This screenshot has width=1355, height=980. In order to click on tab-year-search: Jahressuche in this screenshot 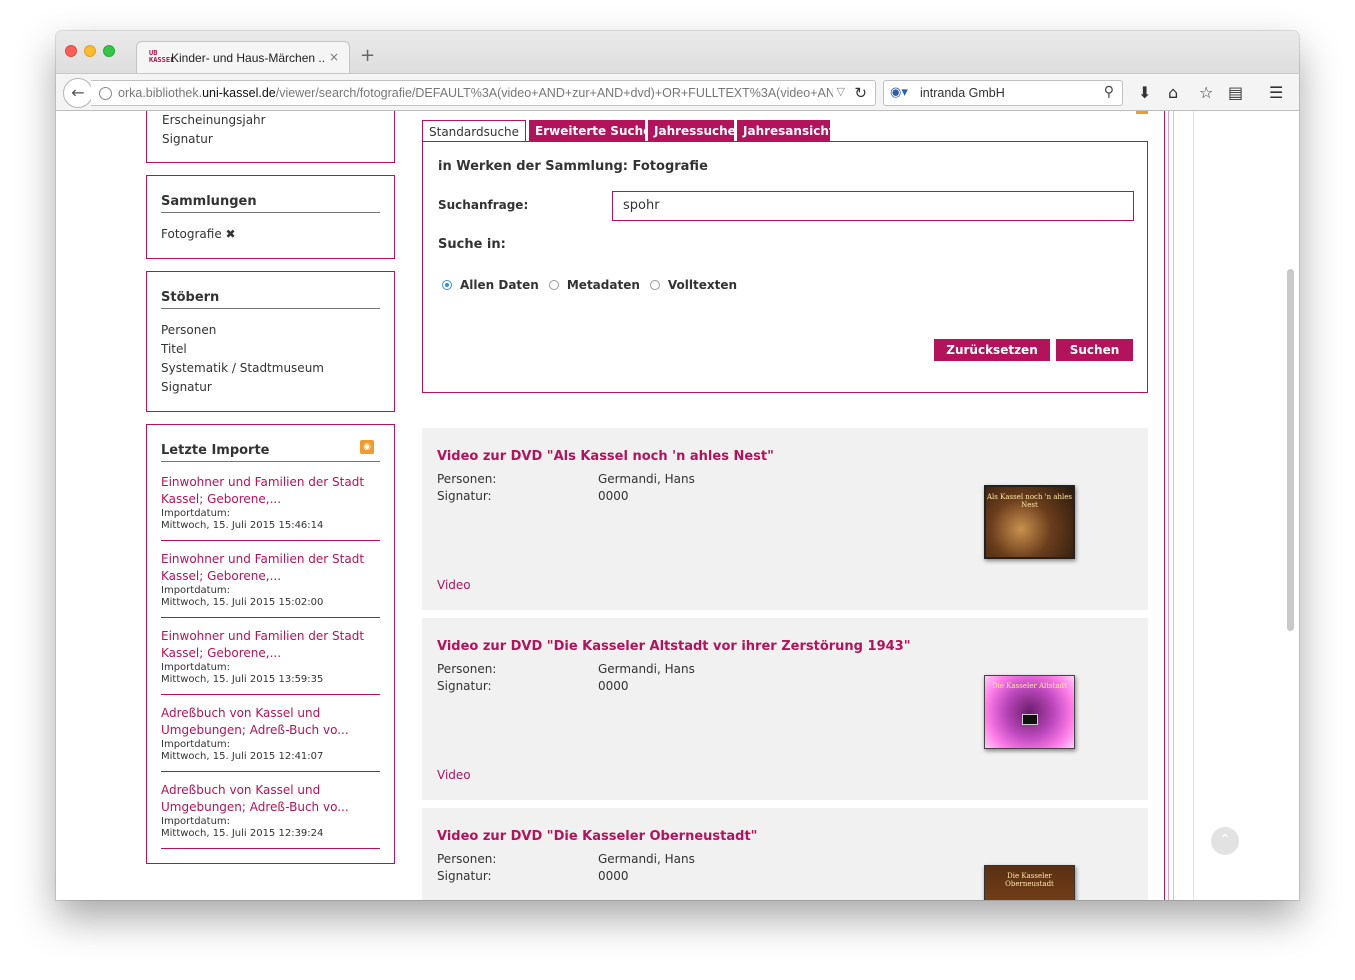, I will do `click(692, 131)`.